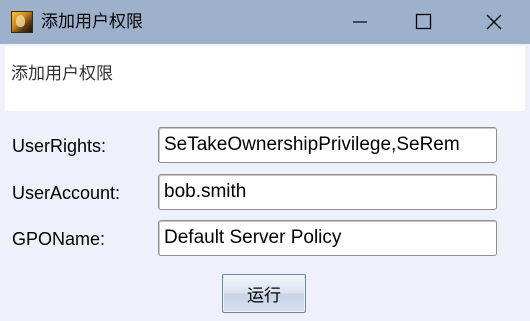 The width and height of the screenshot is (530, 321). Describe the element at coordinates (327, 145) in the screenshot. I see `userrights-input` at that location.